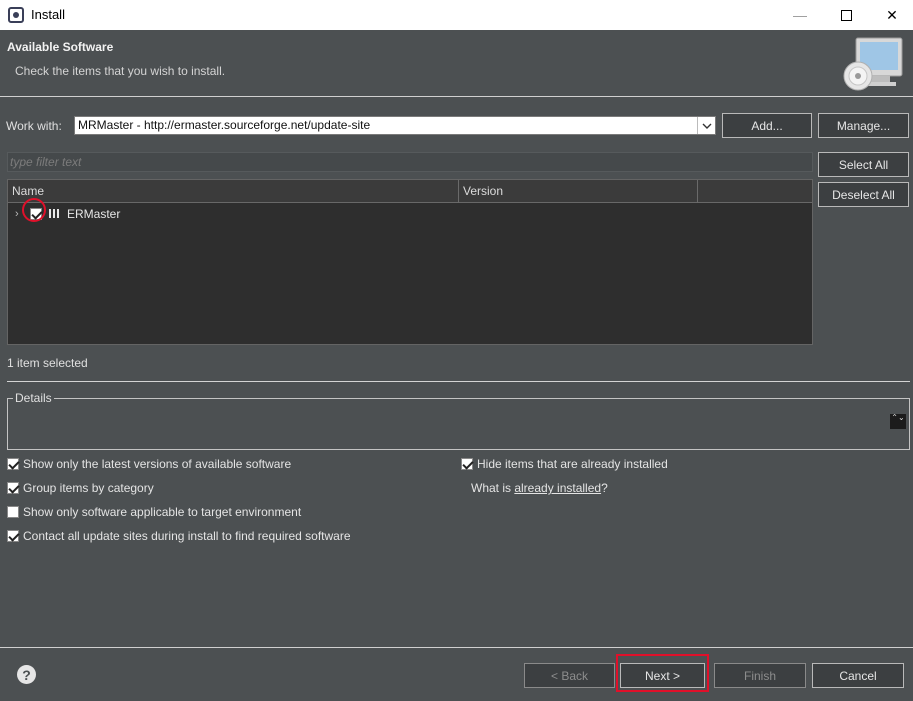 Image resolution: width=913 pixels, height=701 pixels. What do you see at coordinates (410, 214) in the screenshot?
I see `table-row: › ERMaster` at bounding box center [410, 214].